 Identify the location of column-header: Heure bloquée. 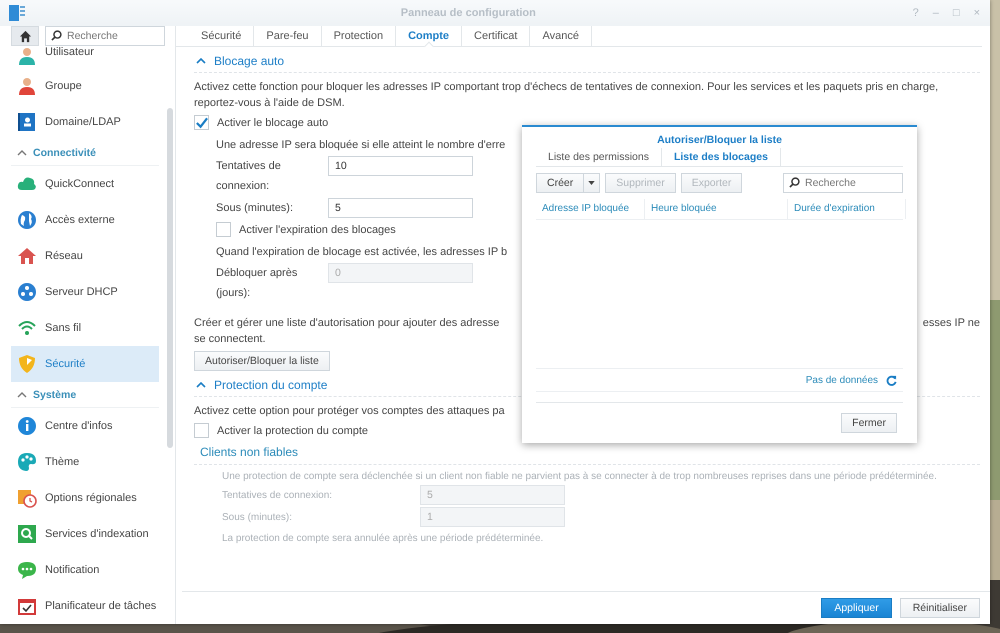
(716, 209).